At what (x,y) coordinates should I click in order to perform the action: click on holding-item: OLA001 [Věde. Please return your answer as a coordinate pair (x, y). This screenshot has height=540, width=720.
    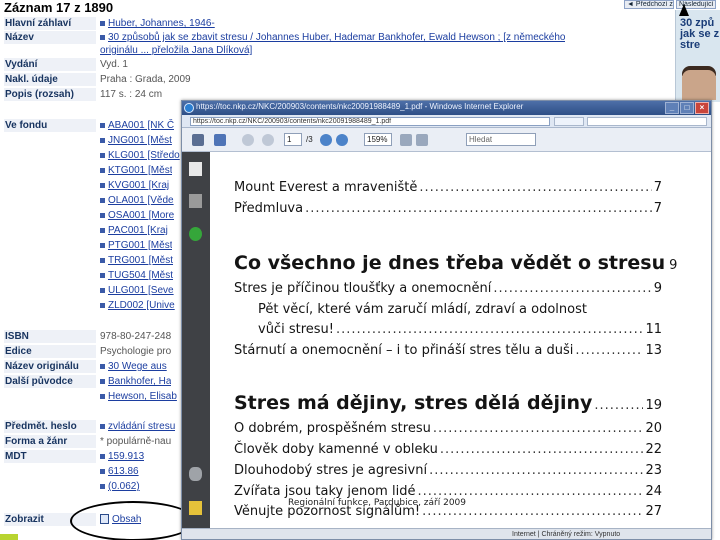
    Looking at the image, I should click on (137, 200).